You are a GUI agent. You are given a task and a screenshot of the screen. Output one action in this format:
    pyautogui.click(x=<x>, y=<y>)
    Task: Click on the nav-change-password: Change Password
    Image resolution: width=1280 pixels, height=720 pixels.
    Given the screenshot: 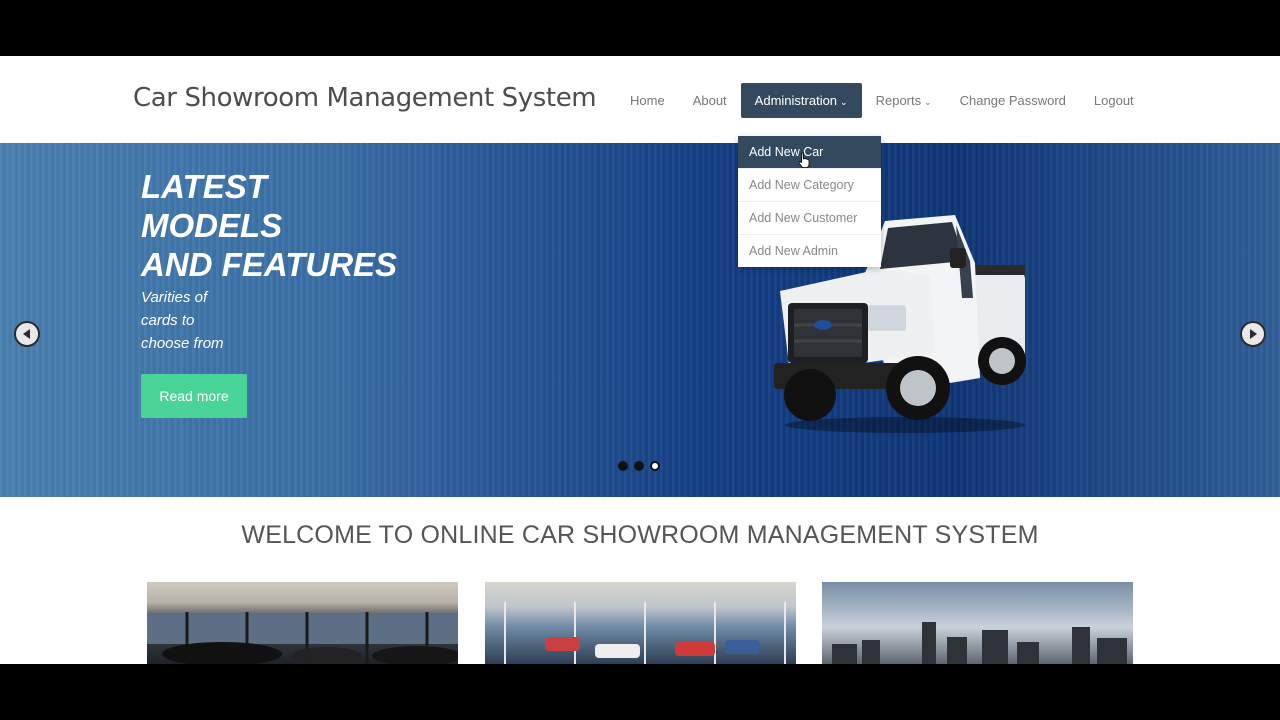 What is the action you would take?
    pyautogui.click(x=1013, y=100)
    